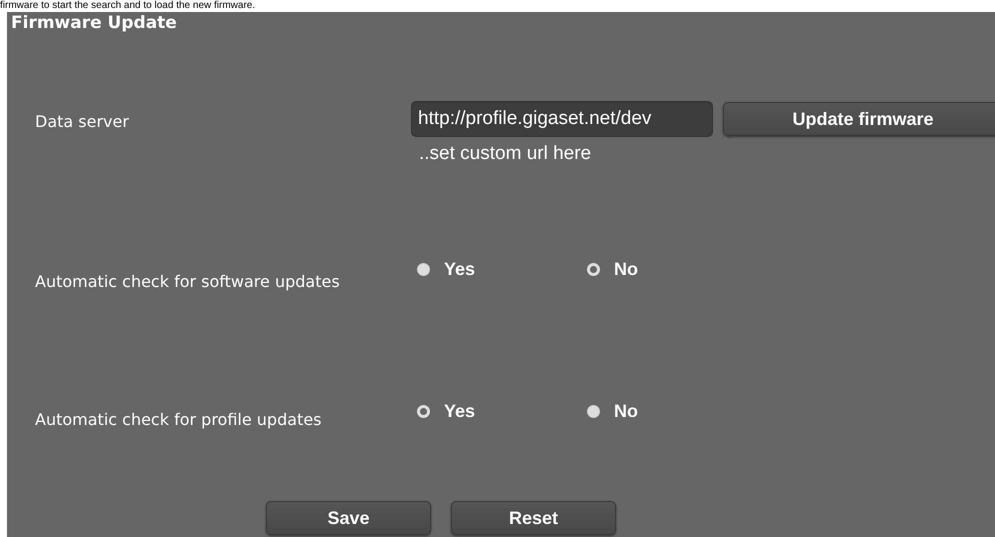 The height and width of the screenshot is (537, 995). I want to click on save-button: Save, so click(348, 518).